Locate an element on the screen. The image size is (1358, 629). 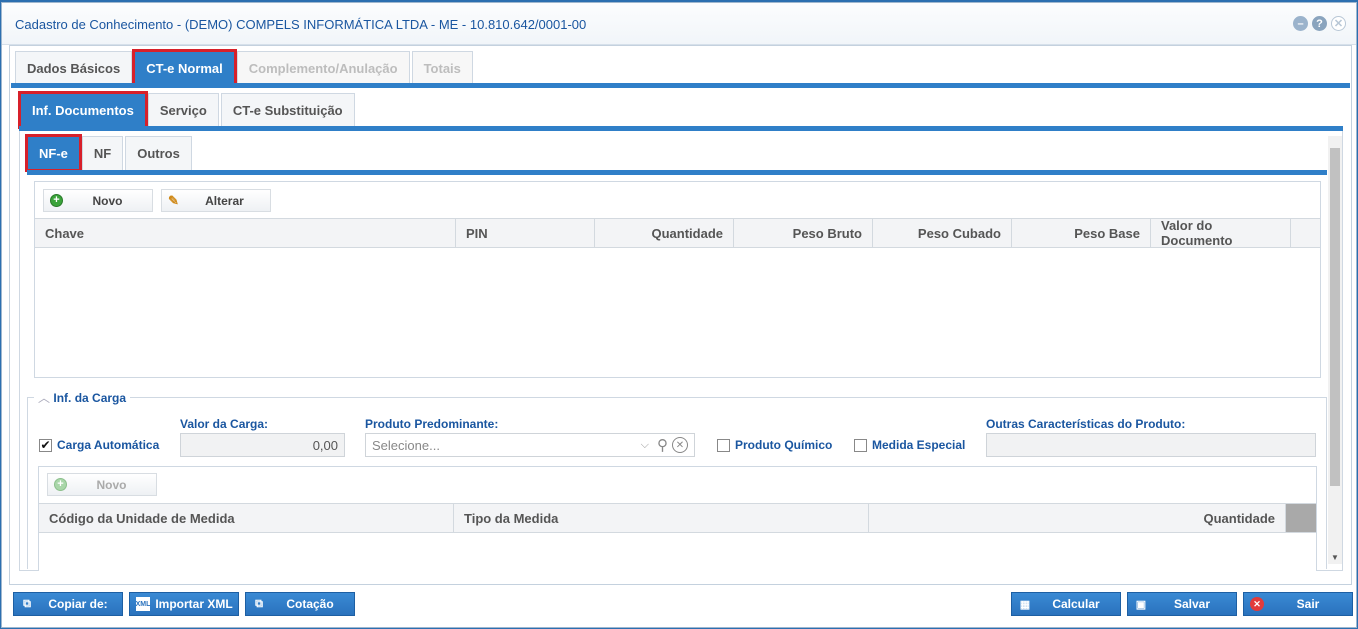
chevron-down-icon: ⌵ is located at coordinates (645, 445).